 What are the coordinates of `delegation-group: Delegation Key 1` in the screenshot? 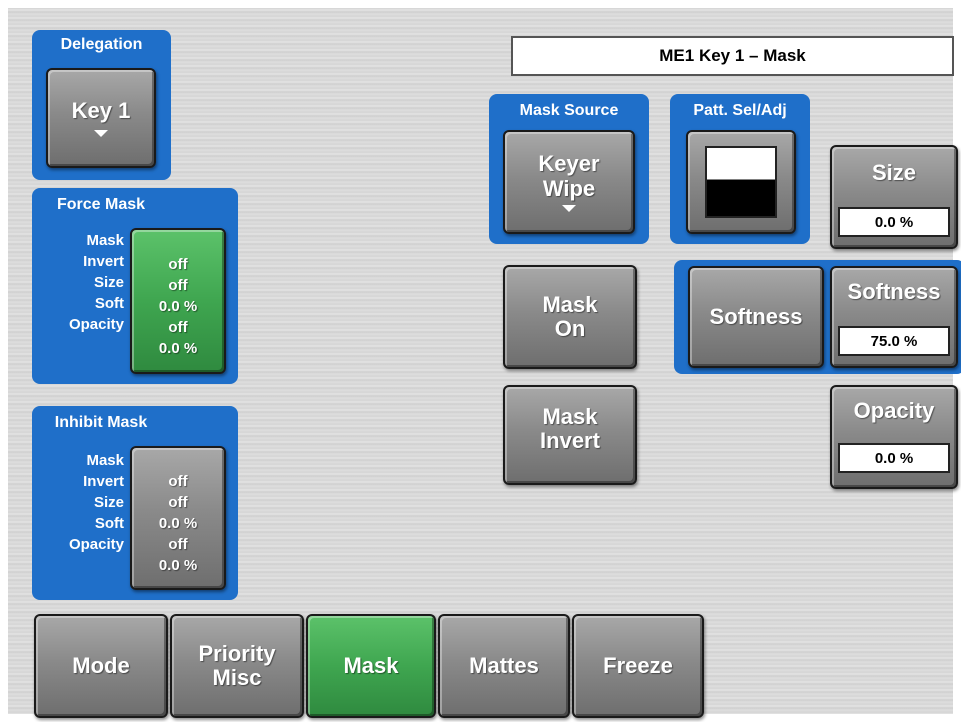 It's located at (101, 105).